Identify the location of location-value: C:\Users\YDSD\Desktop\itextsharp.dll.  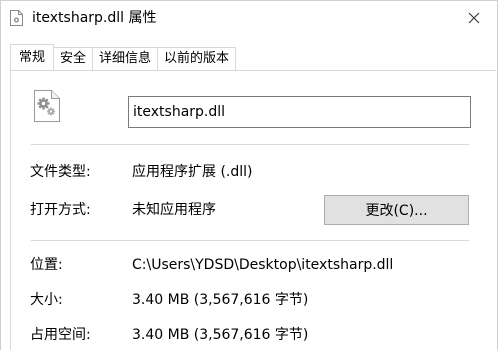
(263, 265).